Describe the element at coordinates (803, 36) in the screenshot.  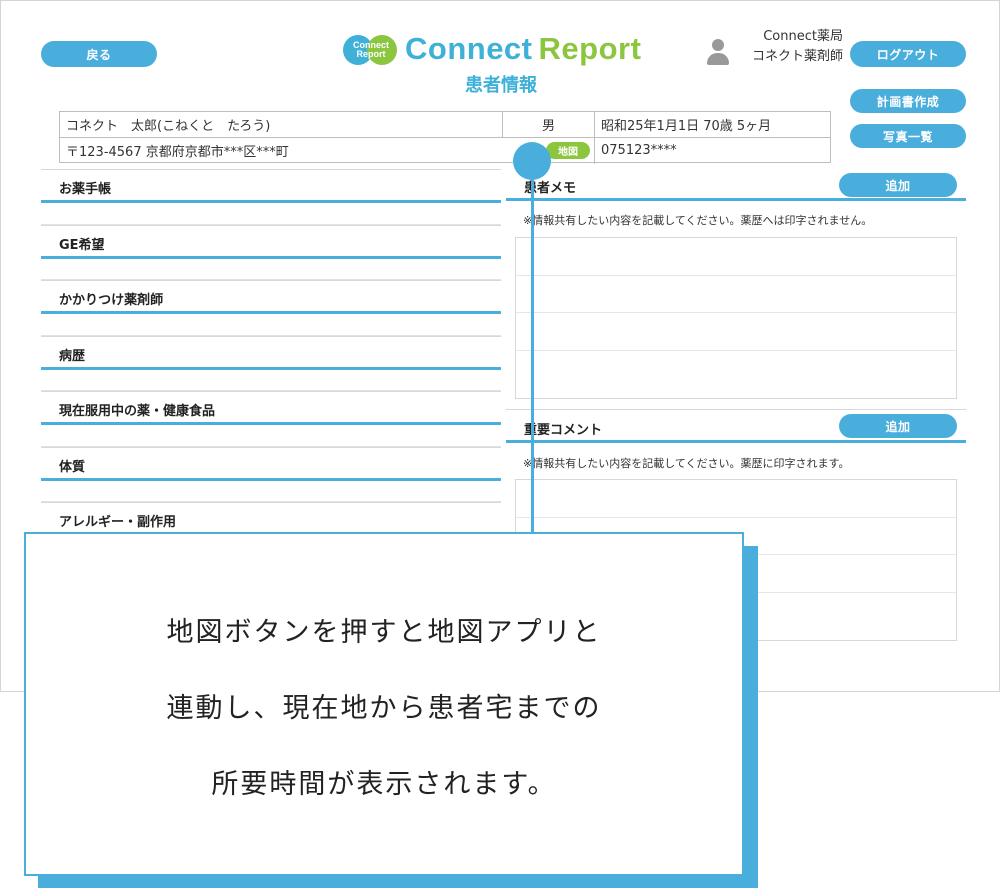
I see `user-store: Connect薬局` at that location.